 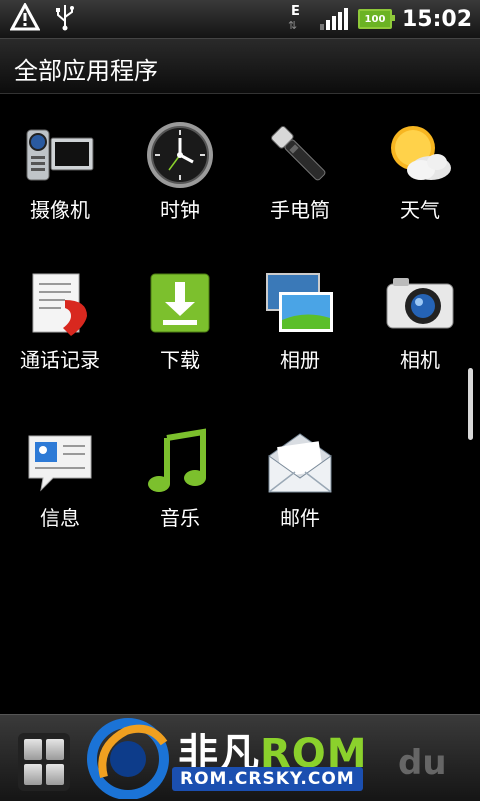 What do you see at coordinates (436, 19) in the screenshot?
I see `clock-time: 15:02` at bounding box center [436, 19].